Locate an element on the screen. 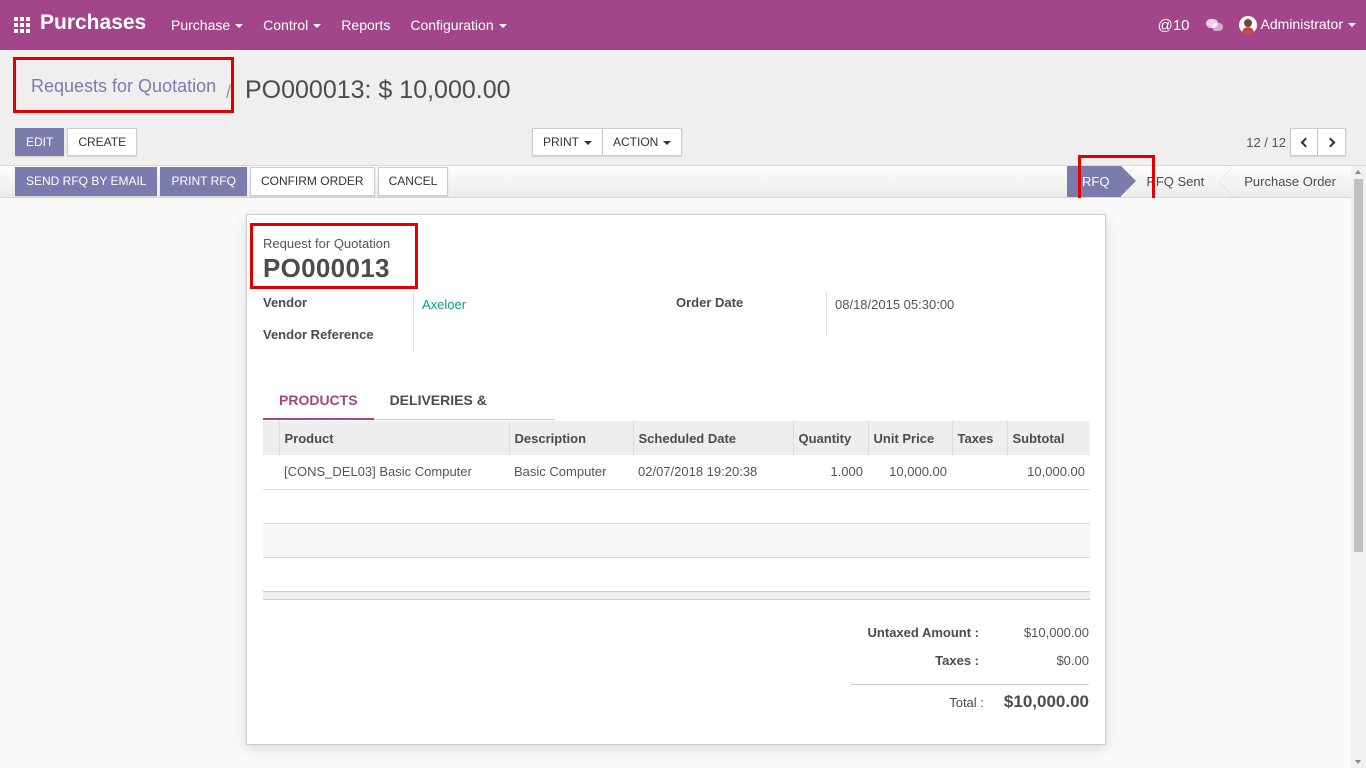 The width and height of the screenshot is (1366, 768). stage-rfq: RFQ is located at coordinates (1102, 181).